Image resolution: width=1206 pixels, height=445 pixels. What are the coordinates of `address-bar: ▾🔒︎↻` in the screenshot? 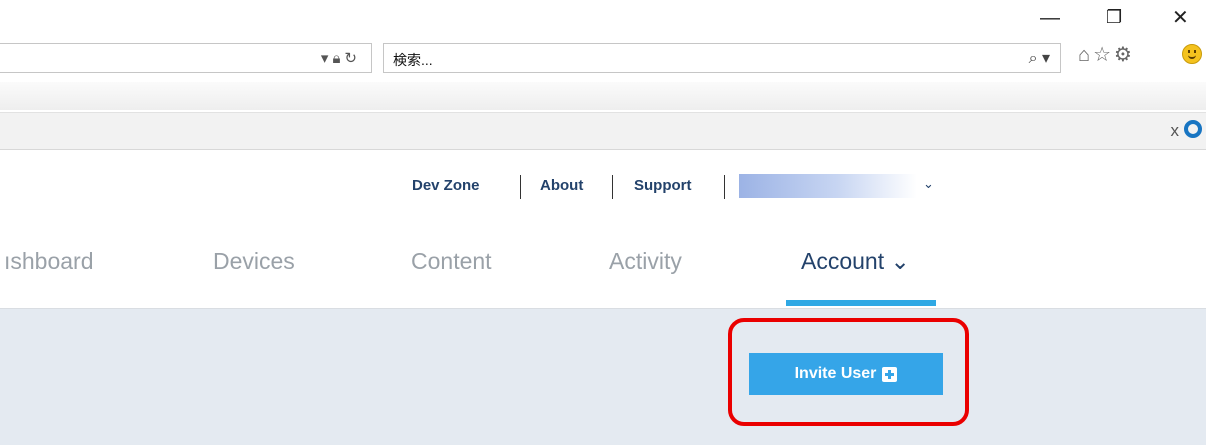 It's located at (186, 58).